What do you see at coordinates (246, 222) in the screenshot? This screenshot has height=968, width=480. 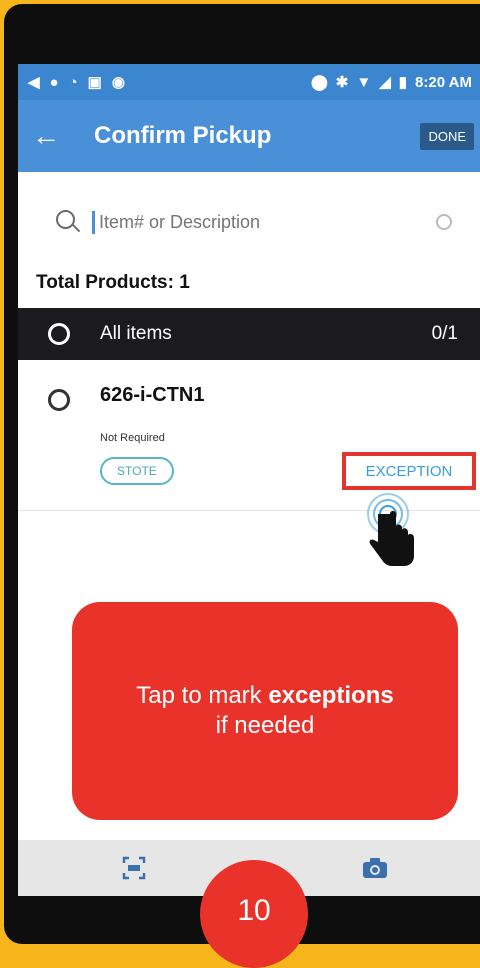 I see `search-input` at bounding box center [246, 222].